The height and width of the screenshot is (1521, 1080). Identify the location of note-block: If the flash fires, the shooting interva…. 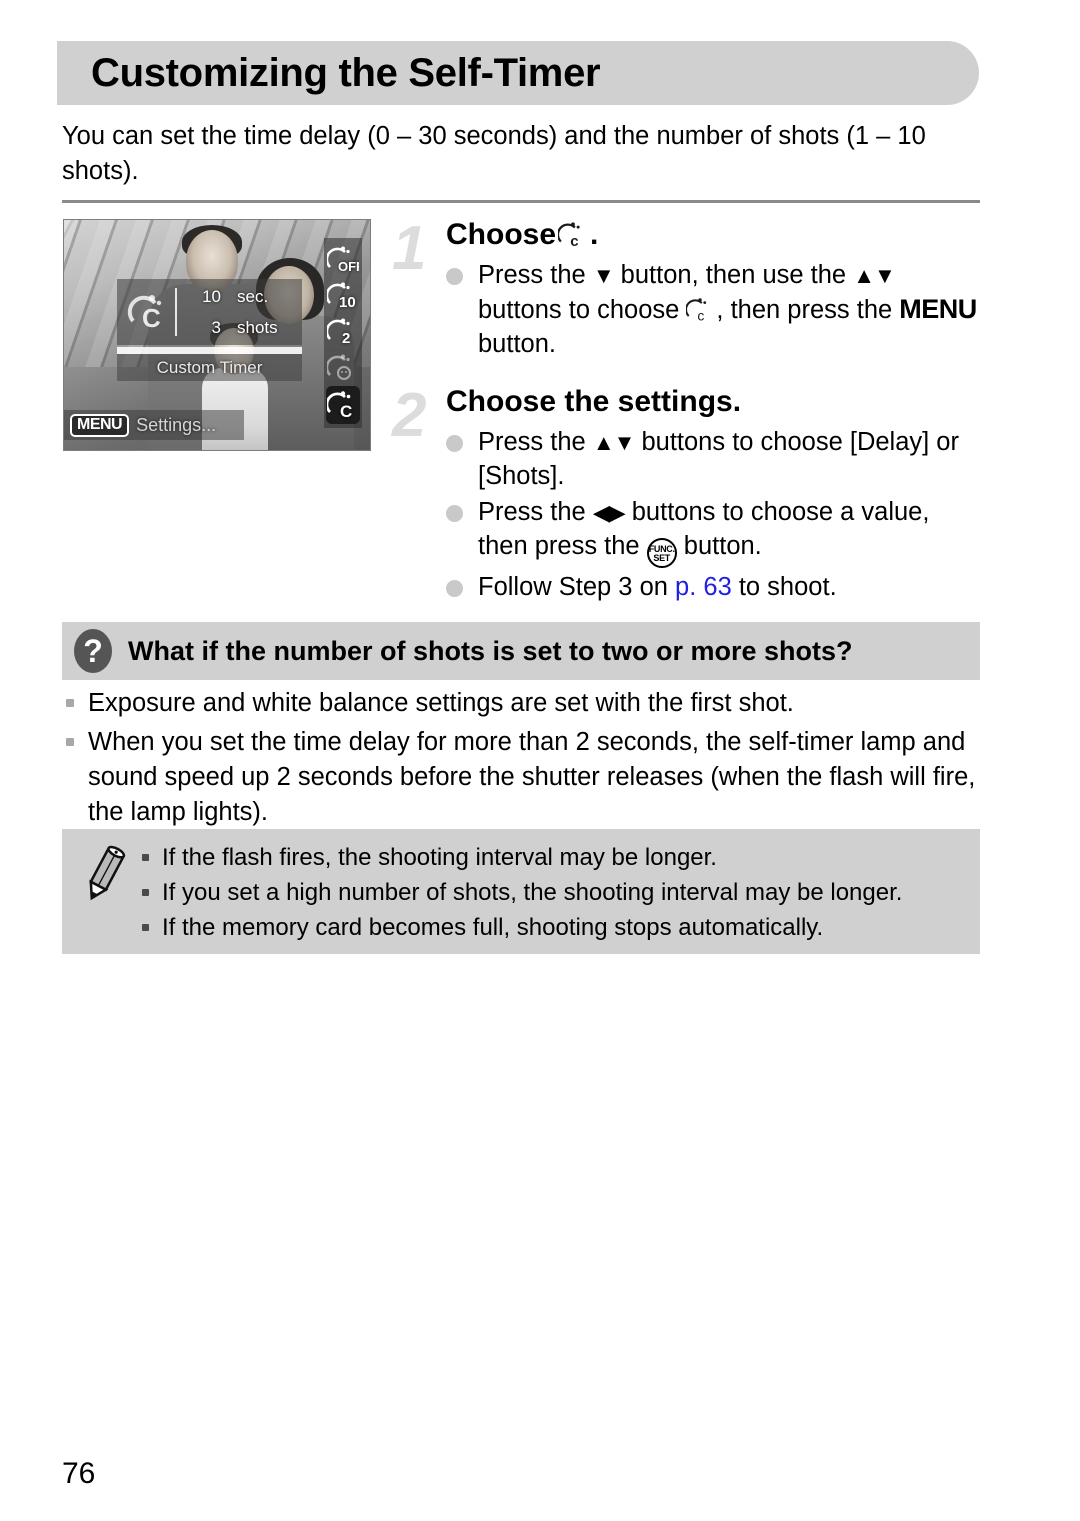
(521, 891).